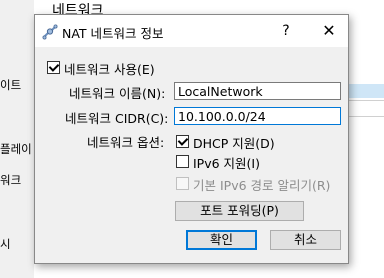 Image resolution: width=384 pixels, height=278 pixels. Describe the element at coordinates (16, 149) in the screenshot. I see `bg-sidebar-item: 플레이` at that location.